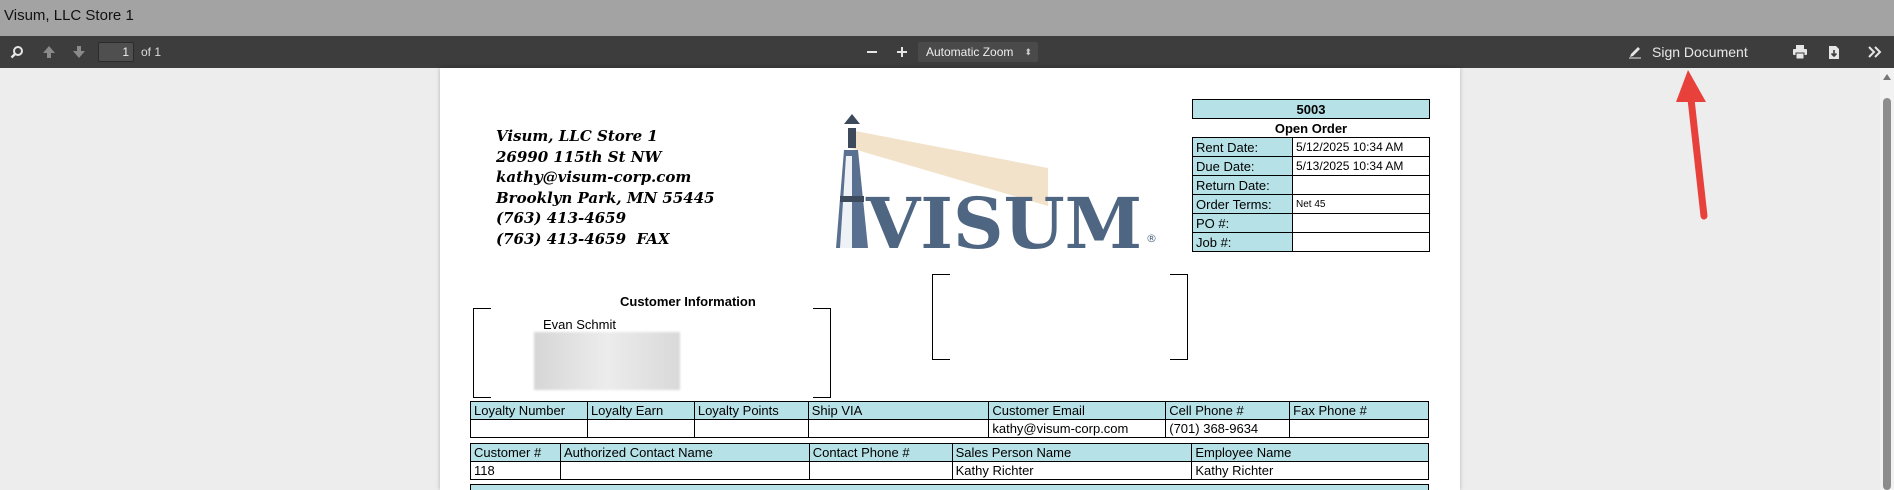 Image resolution: width=1894 pixels, height=490 pixels. Describe the element at coordinates (482, 353) in the screenshot. I see `customer-bracket-left` at that location.